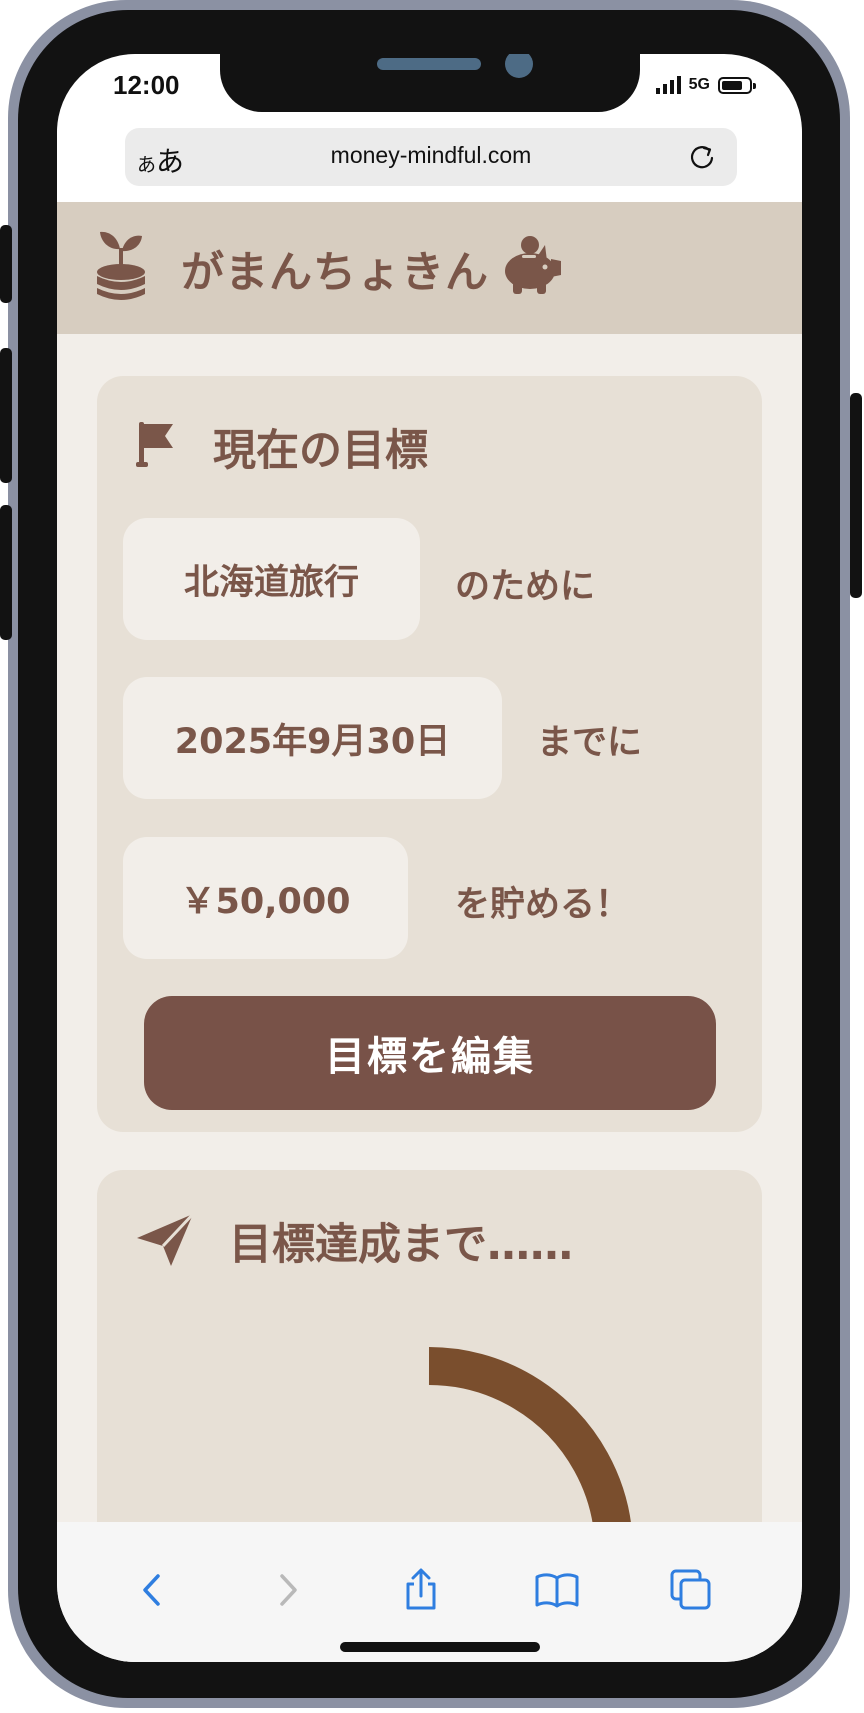 The height and width of the screenshot is (1713, 864). I want to click on progress-ring, so click(530, 1449).